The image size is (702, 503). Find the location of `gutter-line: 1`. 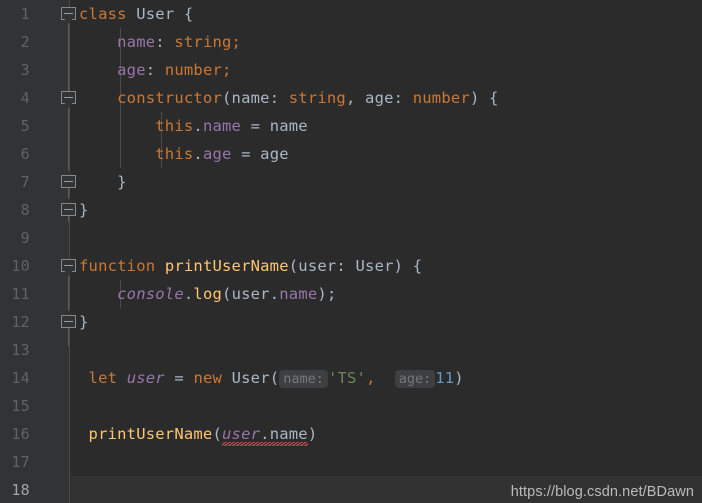

gutter-line: 1 is located at coordinates (34, 14).